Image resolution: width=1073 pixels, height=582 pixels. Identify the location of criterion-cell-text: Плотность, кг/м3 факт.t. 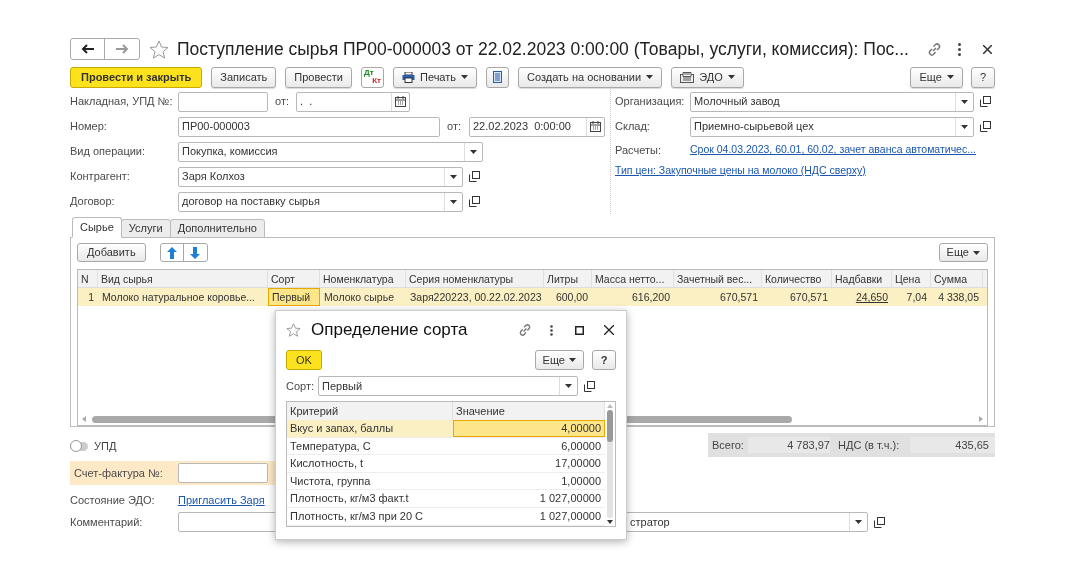
(349, 499).